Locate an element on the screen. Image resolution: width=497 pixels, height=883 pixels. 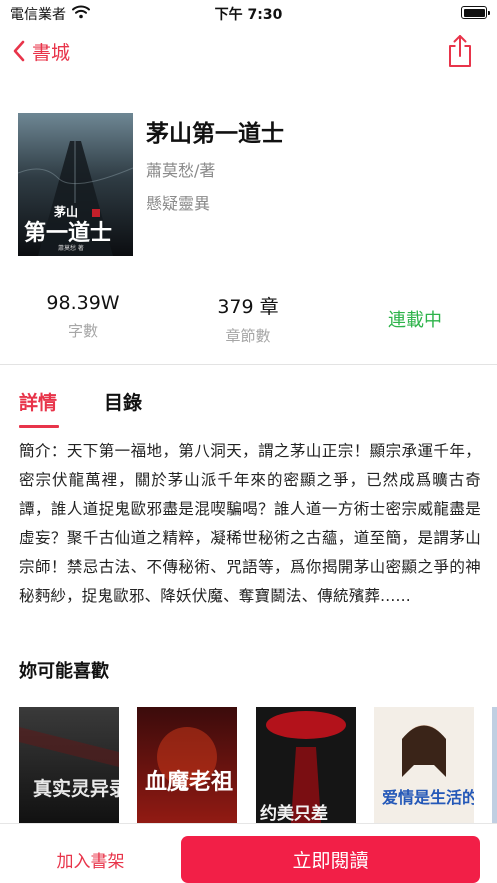
share-icon is located at coordinates (460, 51).